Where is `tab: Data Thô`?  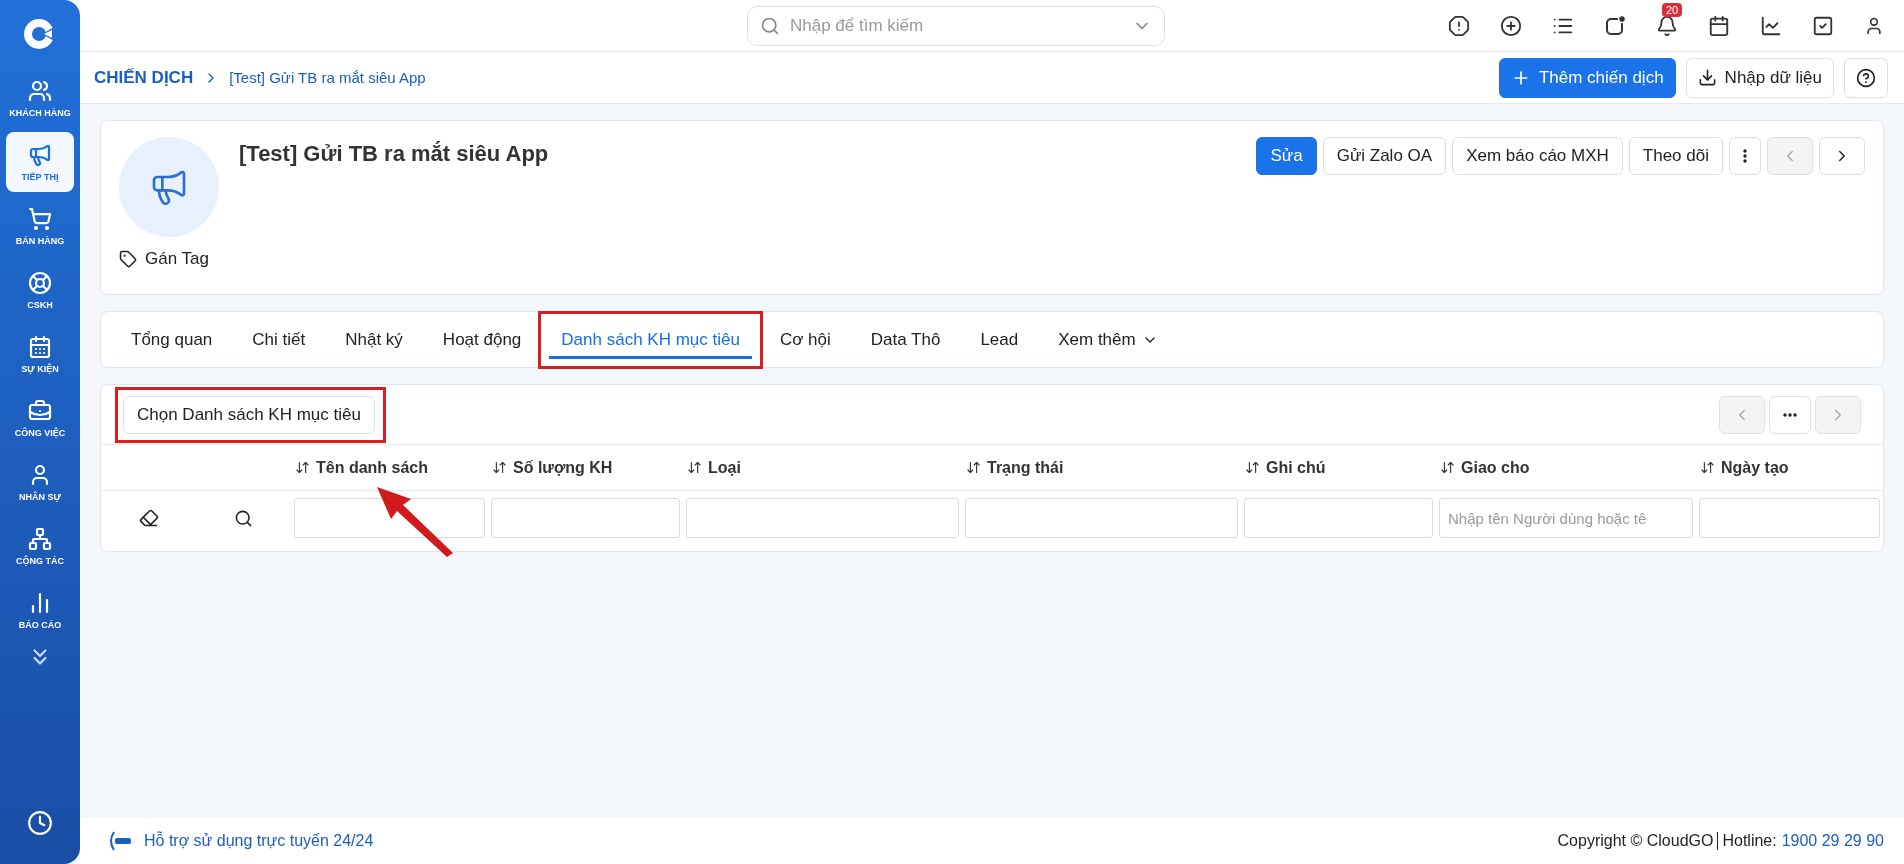 tab: Data Thô is located at coordinates (905, 339).